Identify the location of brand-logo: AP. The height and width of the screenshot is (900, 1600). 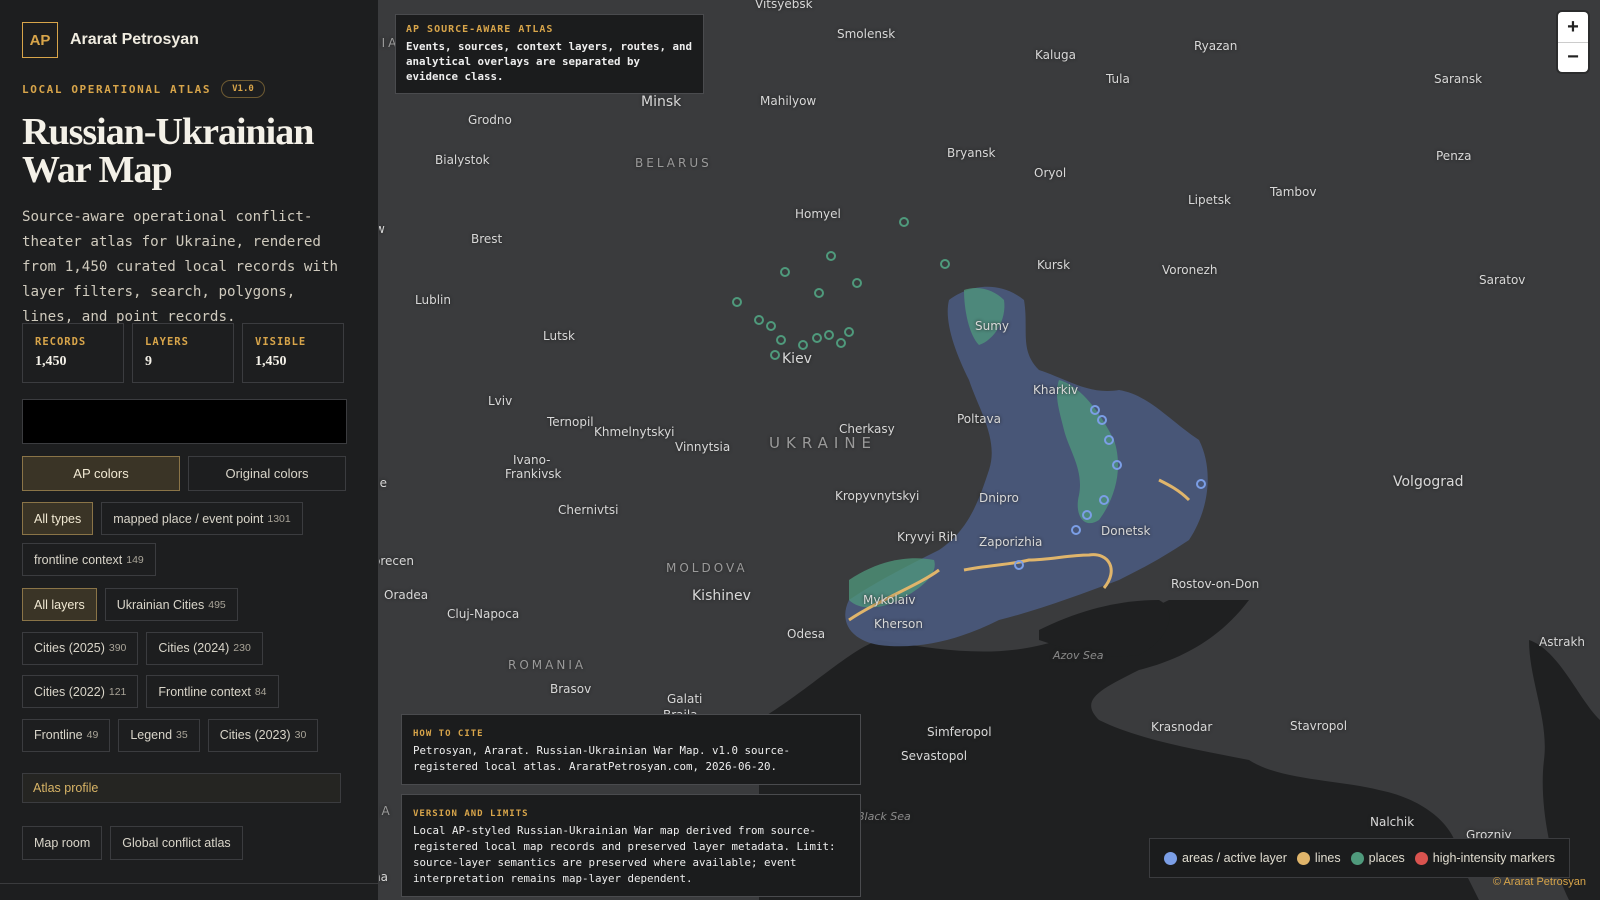
(40, 40).